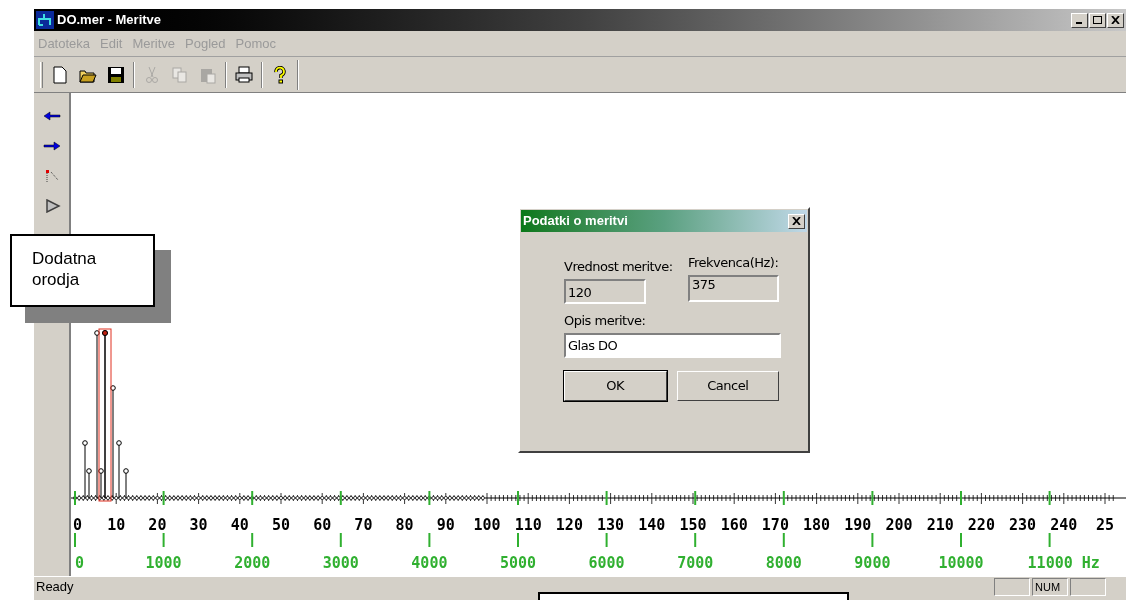  What do you see at coordinates (205, 43) in the screenshot?
I see `menu-item: Pogled` at bounding box center [205, 43].